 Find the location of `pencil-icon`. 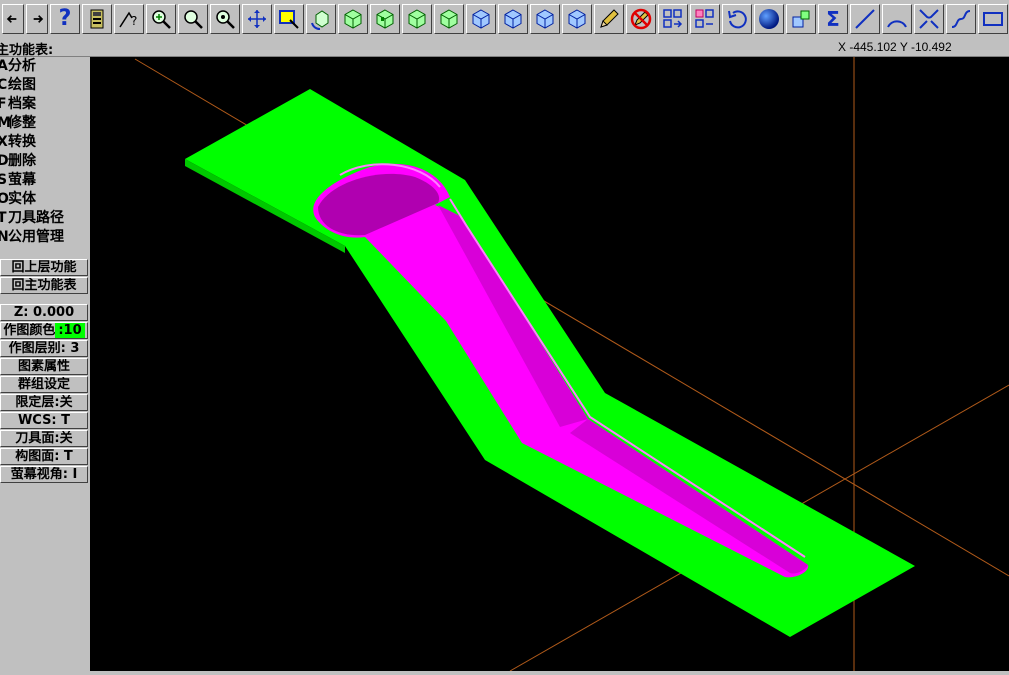

pencil-icon is located at coordinates (609, 18).